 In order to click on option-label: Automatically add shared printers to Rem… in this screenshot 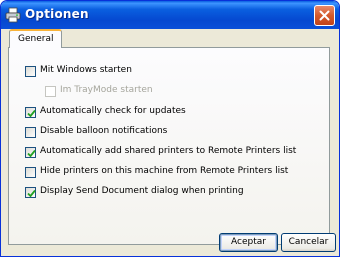, I will do `click(168, 151)`.